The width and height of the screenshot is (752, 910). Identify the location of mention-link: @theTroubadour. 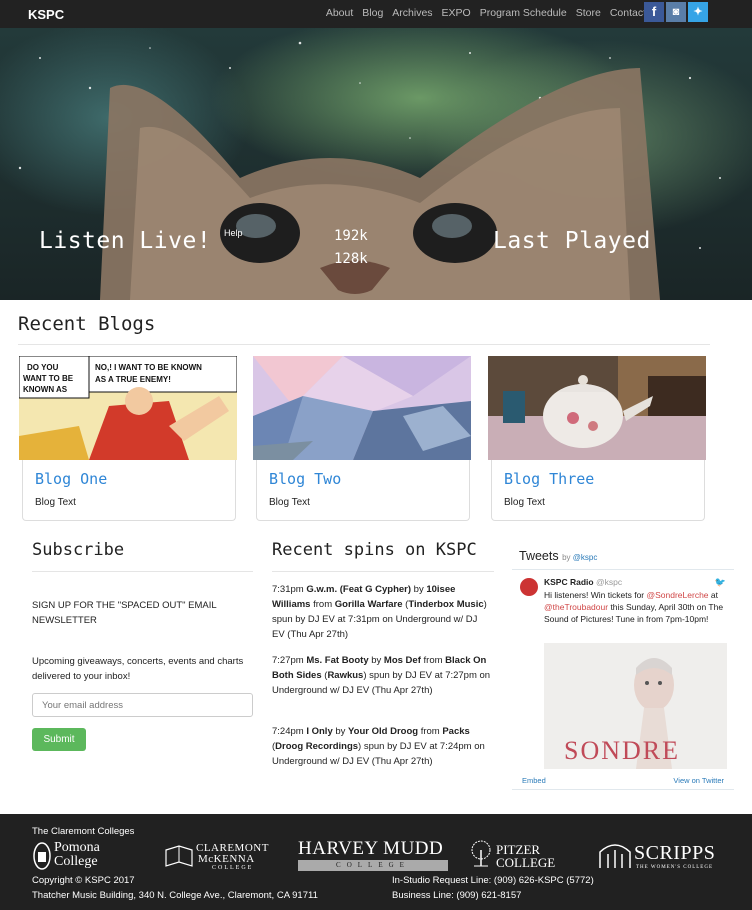
(576, 607).